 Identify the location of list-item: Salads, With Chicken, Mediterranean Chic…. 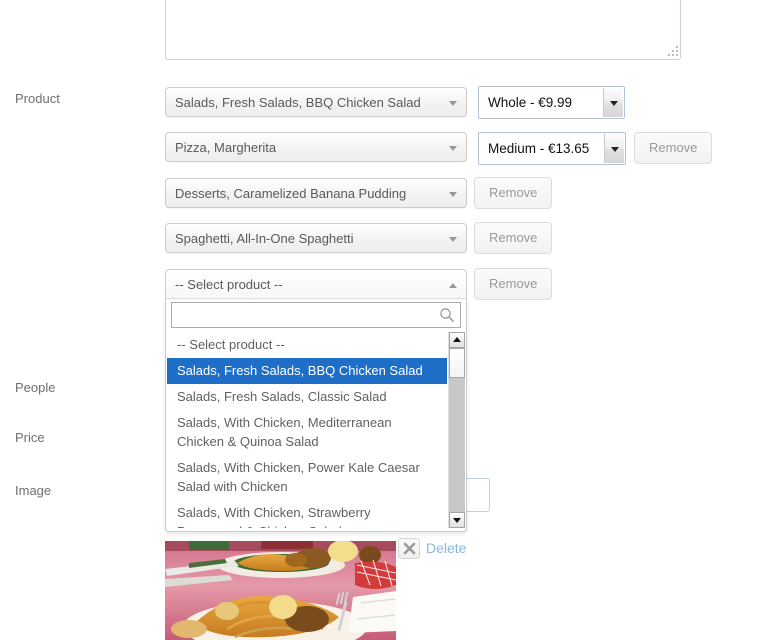
(307, 432).